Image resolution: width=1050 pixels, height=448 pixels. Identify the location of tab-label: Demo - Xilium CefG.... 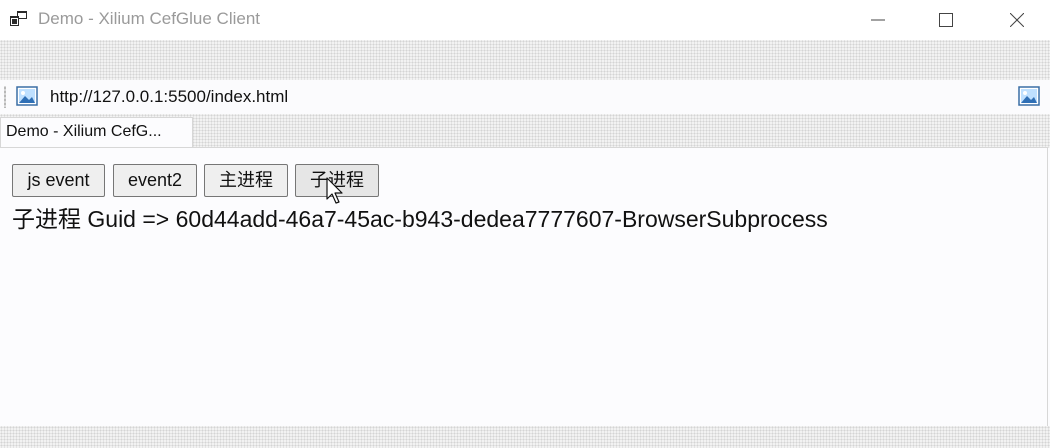
(84, 131).